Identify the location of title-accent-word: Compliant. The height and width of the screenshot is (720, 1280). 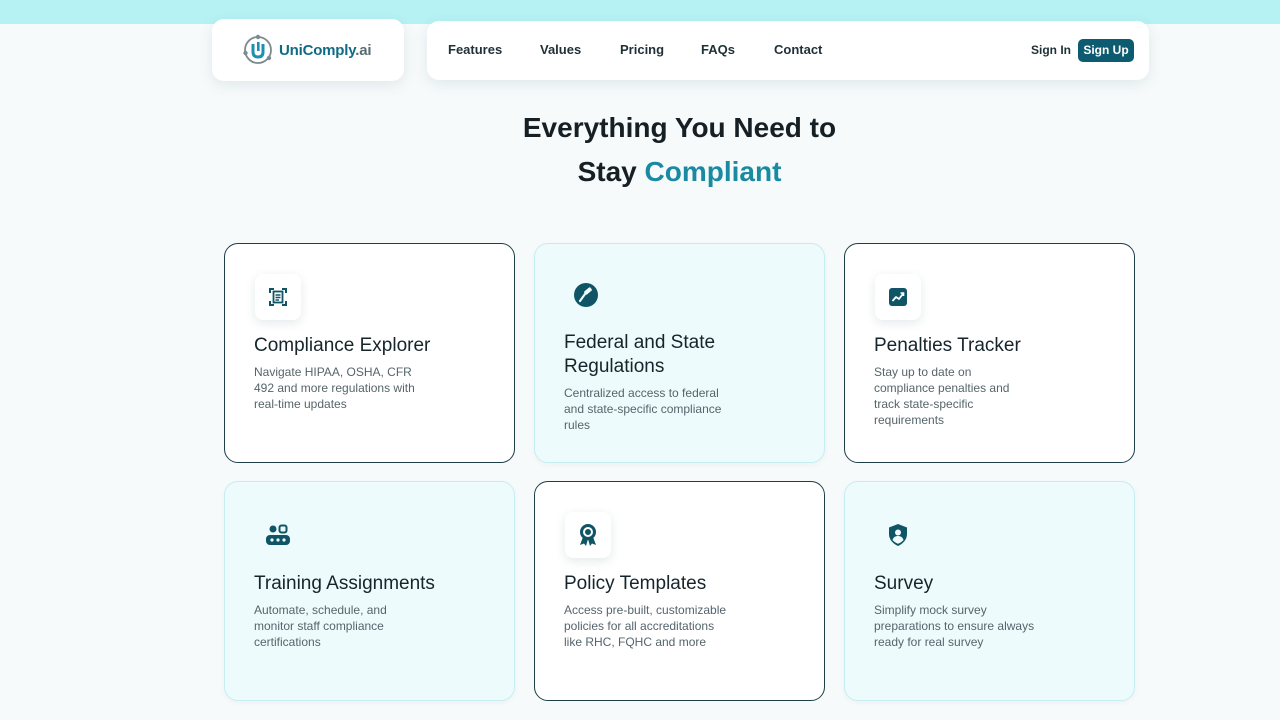
(713, 171).